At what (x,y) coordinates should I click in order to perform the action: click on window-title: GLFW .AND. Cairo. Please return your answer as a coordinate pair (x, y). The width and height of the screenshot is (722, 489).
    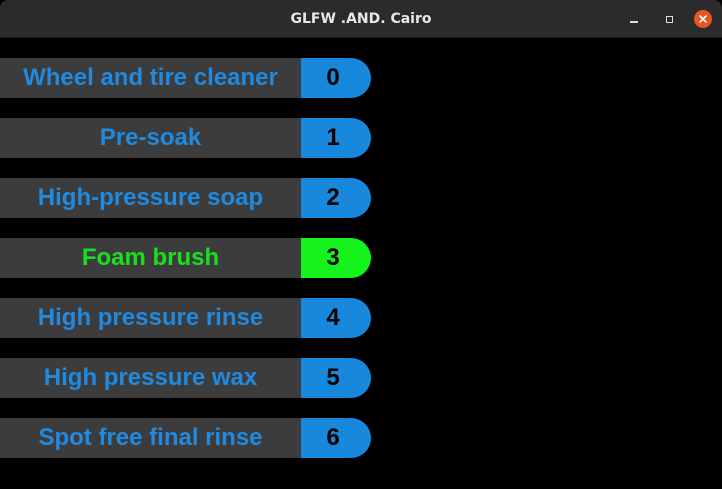
    Looking at the image, I should click on (361, 19).